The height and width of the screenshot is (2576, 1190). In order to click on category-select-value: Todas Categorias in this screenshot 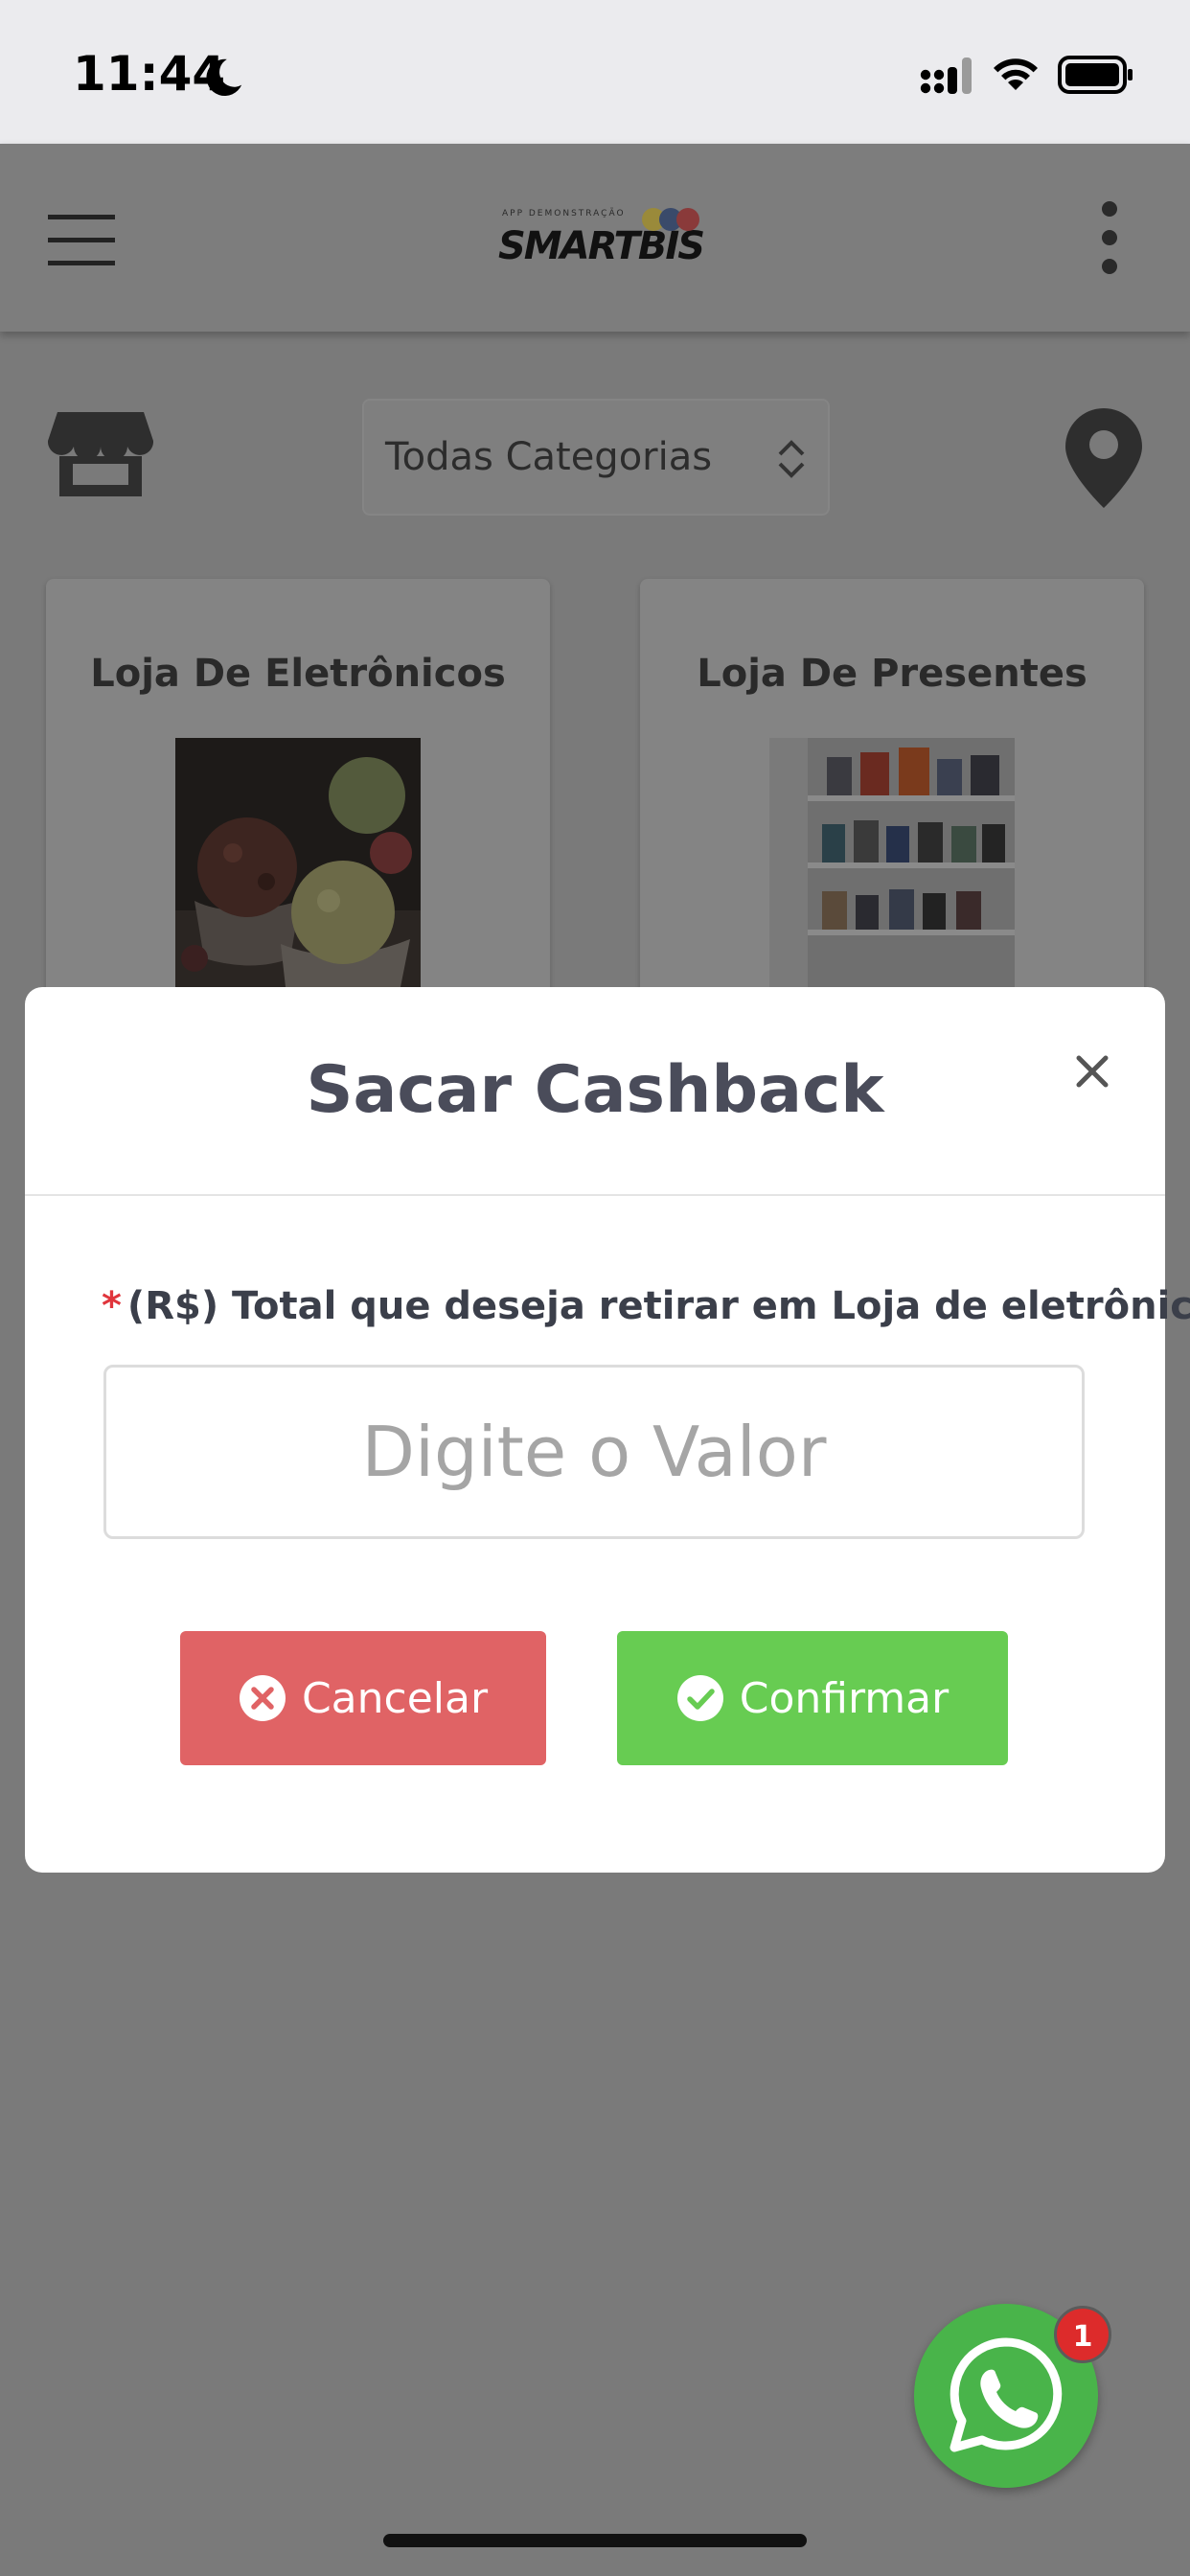, I will do `click(549, 457)`.